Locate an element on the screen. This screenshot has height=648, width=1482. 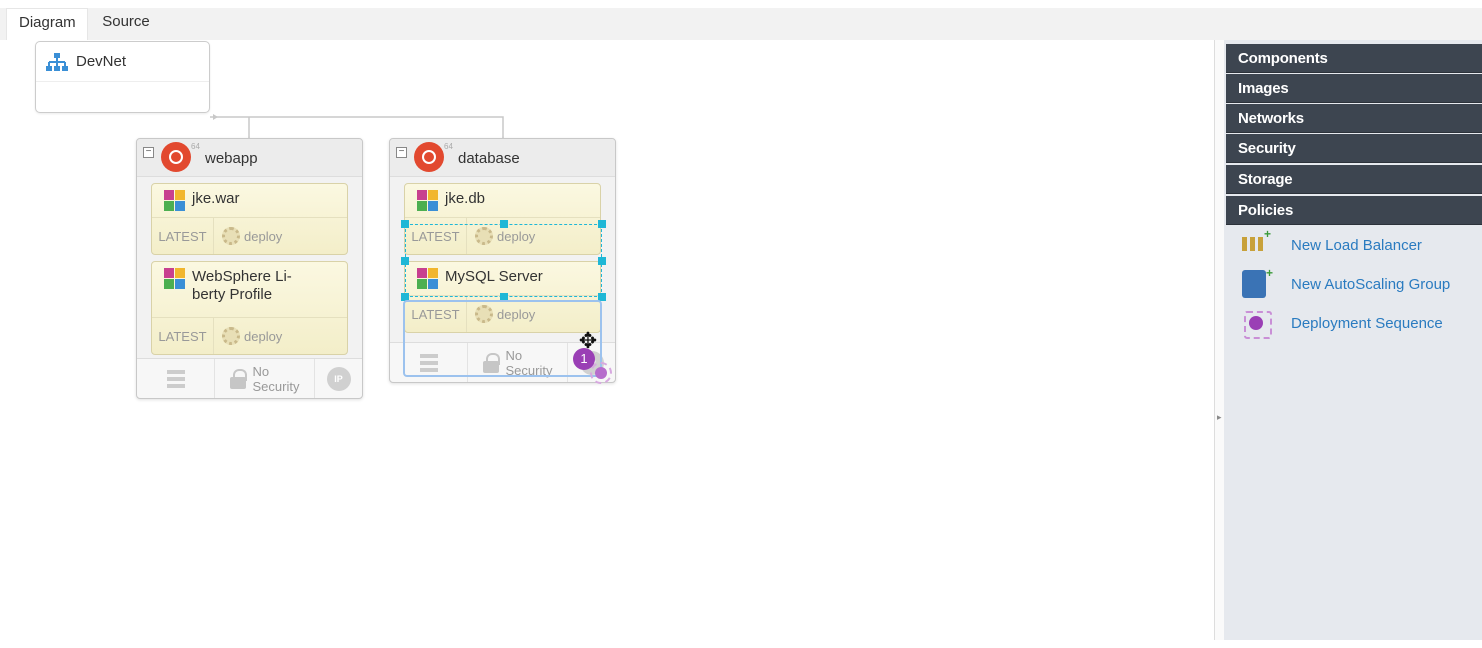
policy-deployment-sequence: Deployment Sequence is located at coordinates (1341, 323).